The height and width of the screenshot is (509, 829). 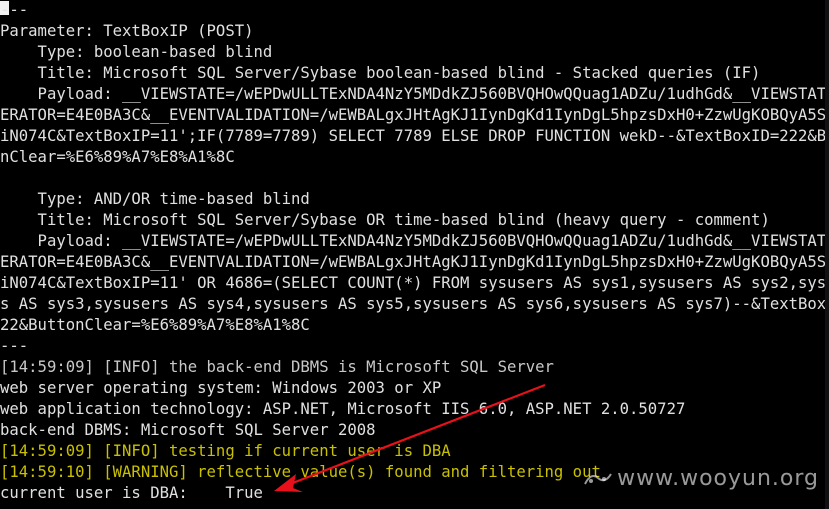 I want to click on terminal-line: 22&ButtonClear=%E6%89%A7%E8%A1%8C, so click(x=155, y=325).